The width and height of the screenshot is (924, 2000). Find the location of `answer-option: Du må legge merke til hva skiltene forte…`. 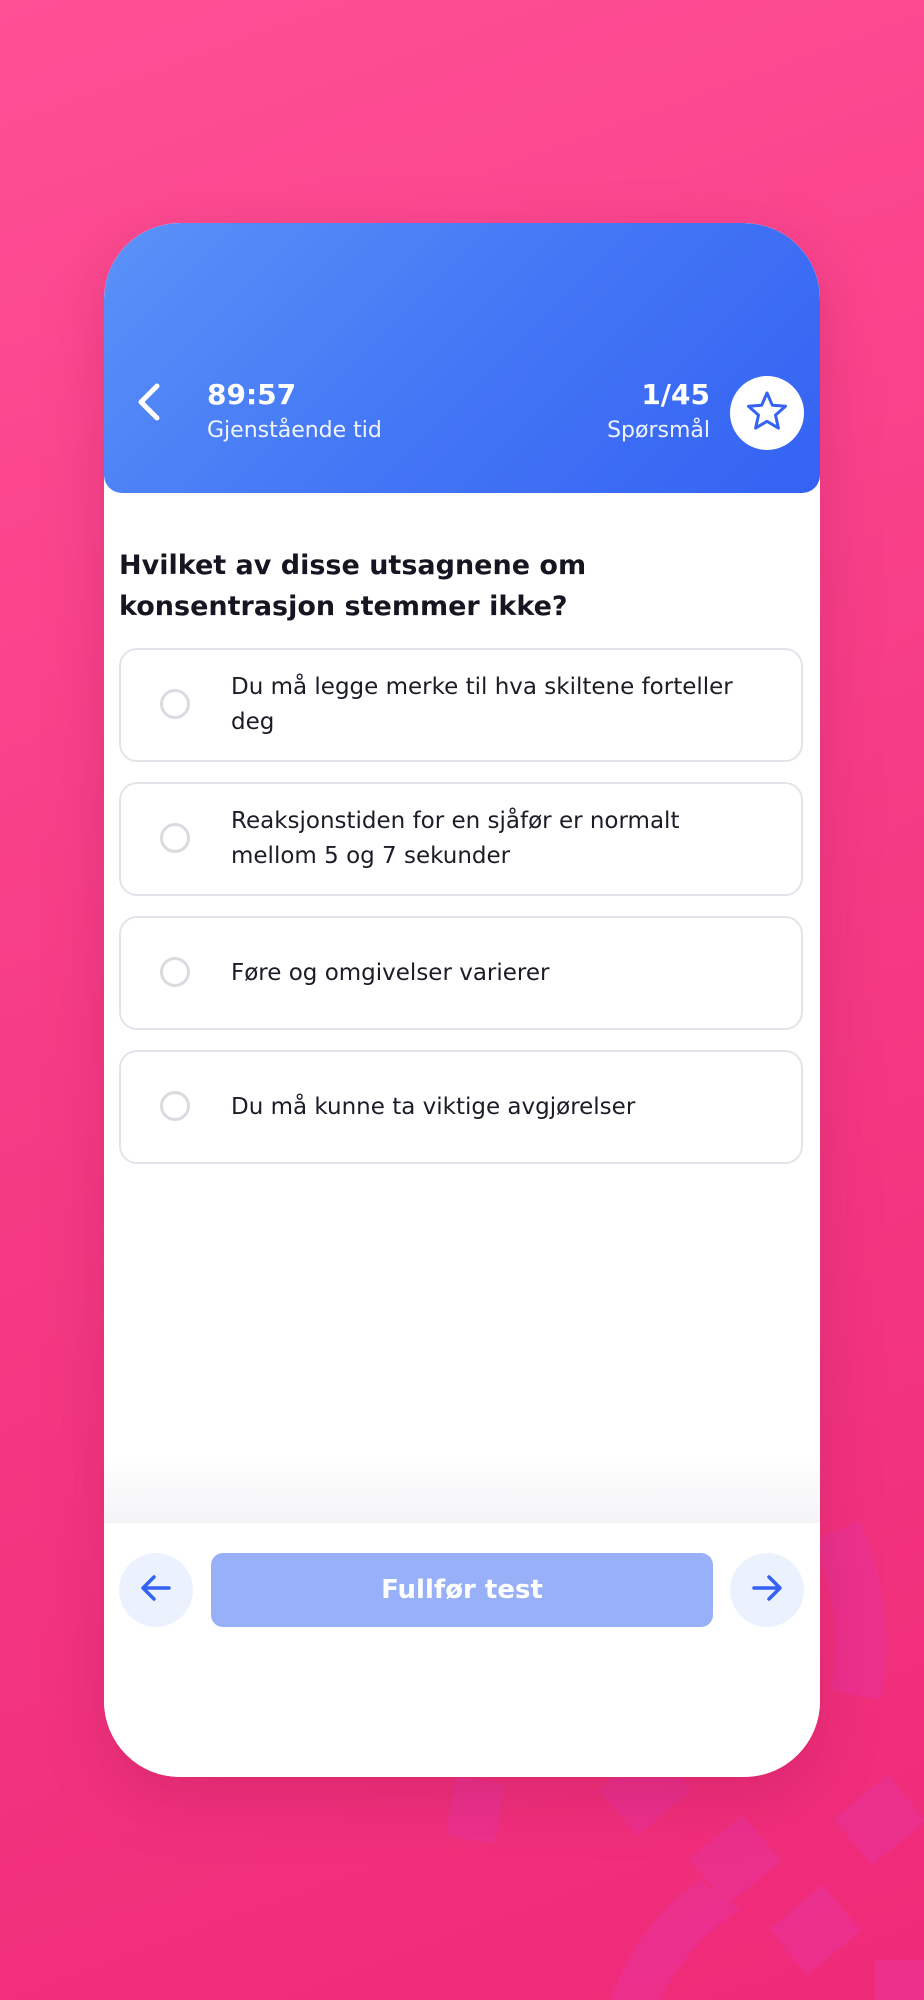

answer-option: Du må legge merke til hva skiltene forte… is located at coordinates (461, 705).